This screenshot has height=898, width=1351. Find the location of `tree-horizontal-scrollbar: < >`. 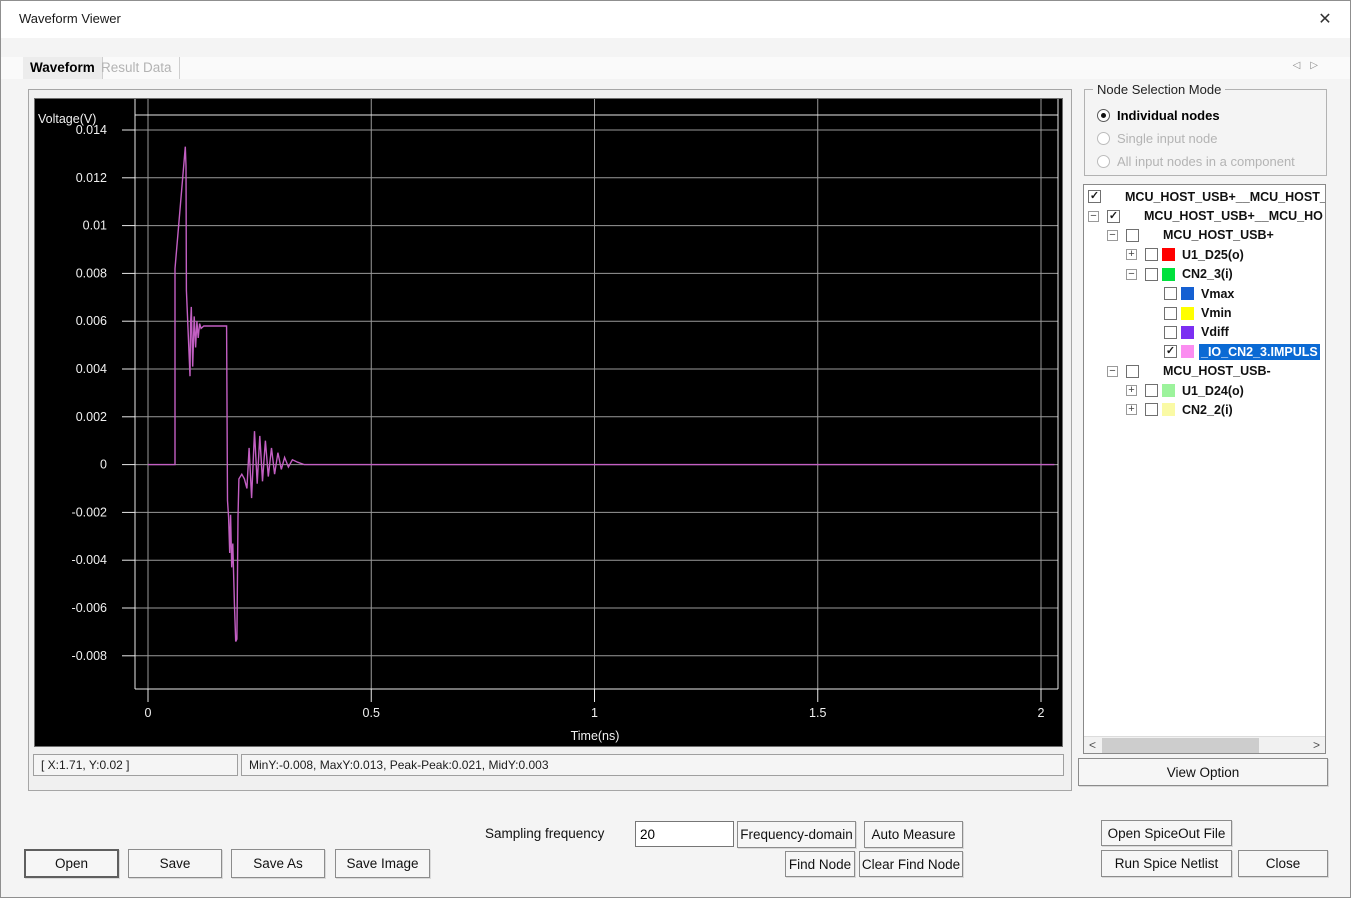

tree-horizontal-scrollbar: < > is located at coordinates (1204, 744).